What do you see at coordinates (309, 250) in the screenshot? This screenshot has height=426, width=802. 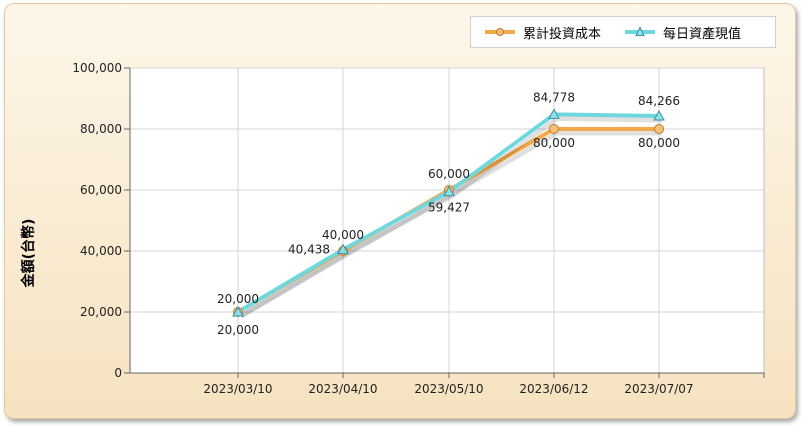 I see `value-data-label: 40,438` at bounding box center [309, 250].